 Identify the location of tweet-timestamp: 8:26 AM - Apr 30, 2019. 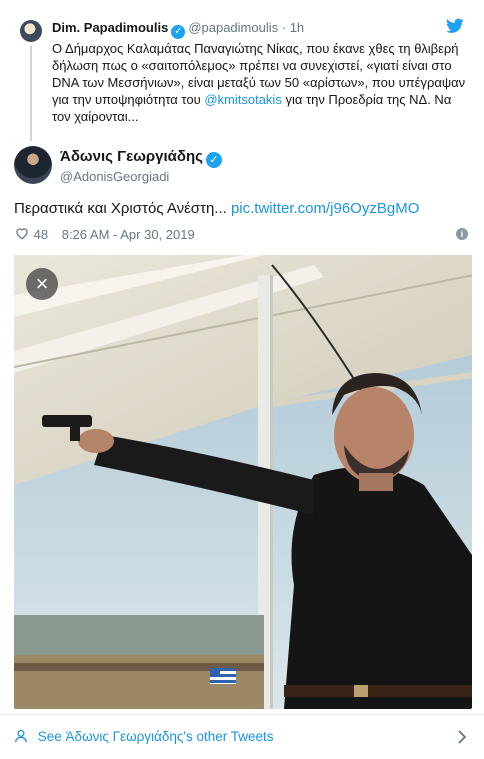
(128, 234).